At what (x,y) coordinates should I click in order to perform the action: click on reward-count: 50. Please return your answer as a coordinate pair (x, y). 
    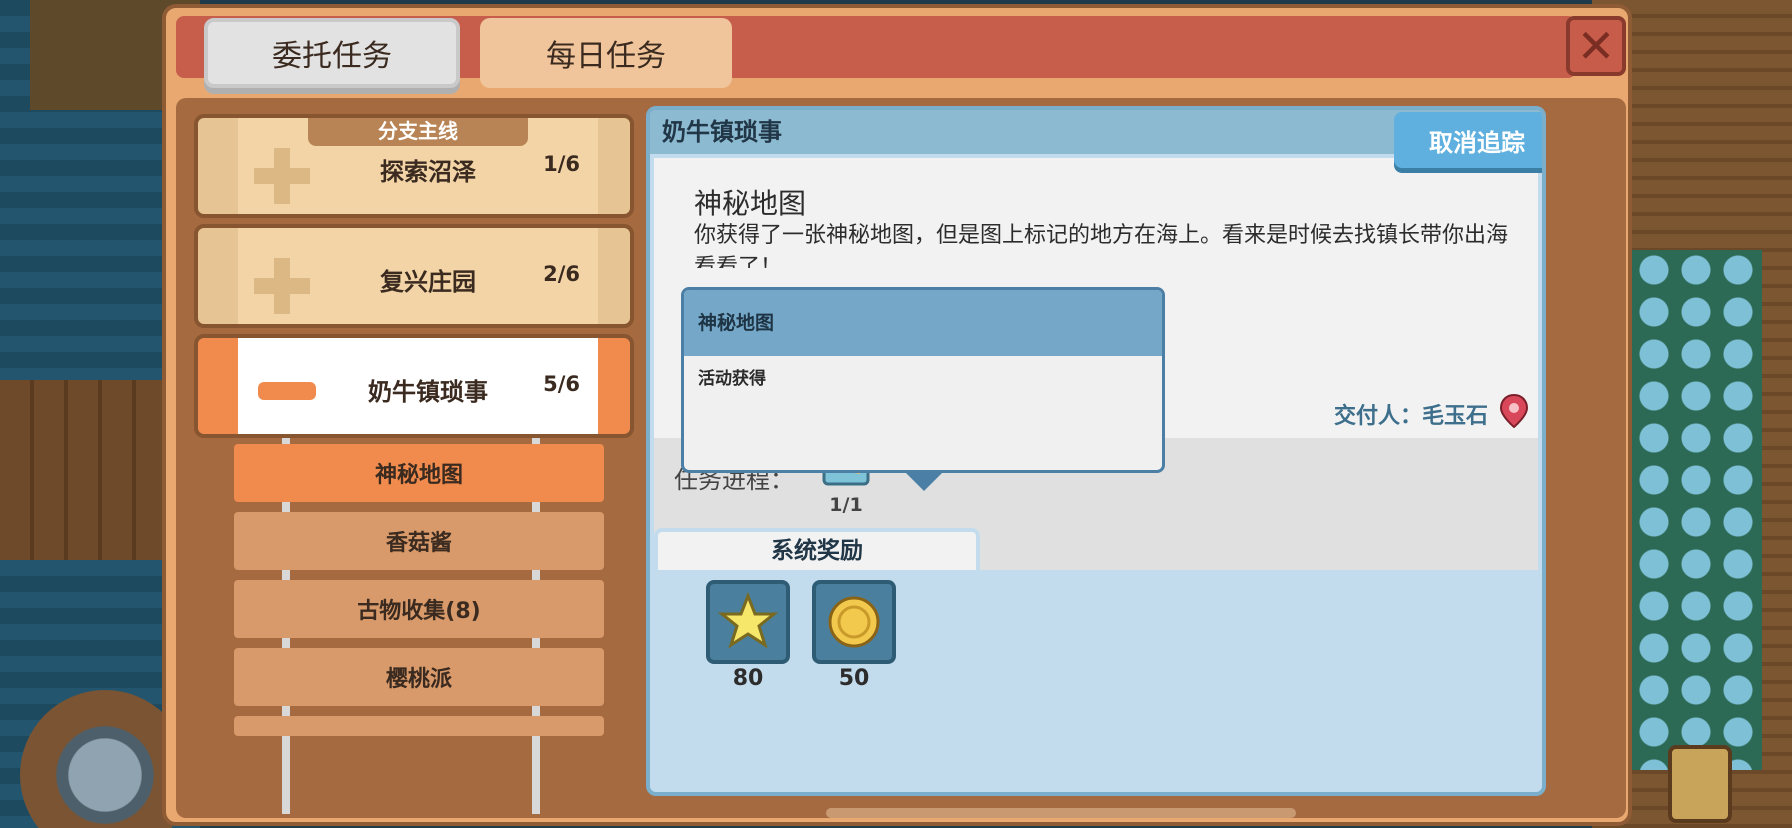
    Looking at the image, I should click on (854, 678).